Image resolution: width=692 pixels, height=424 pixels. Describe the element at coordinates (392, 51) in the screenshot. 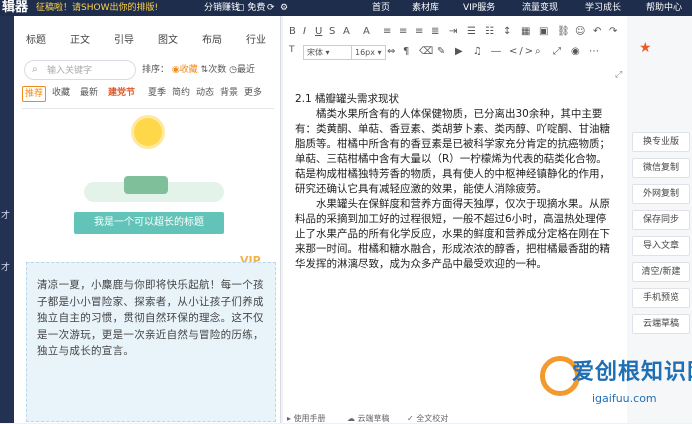

I see `letter-spacing-icon: ⇔` at that location.